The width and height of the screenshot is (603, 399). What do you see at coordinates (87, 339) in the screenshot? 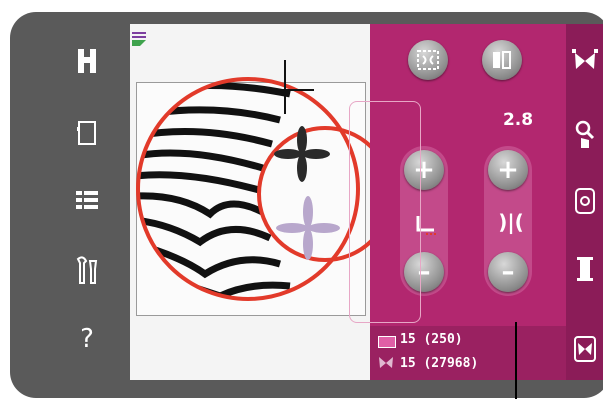
I see `help-icon: ?` at bounding box center [87, 339].